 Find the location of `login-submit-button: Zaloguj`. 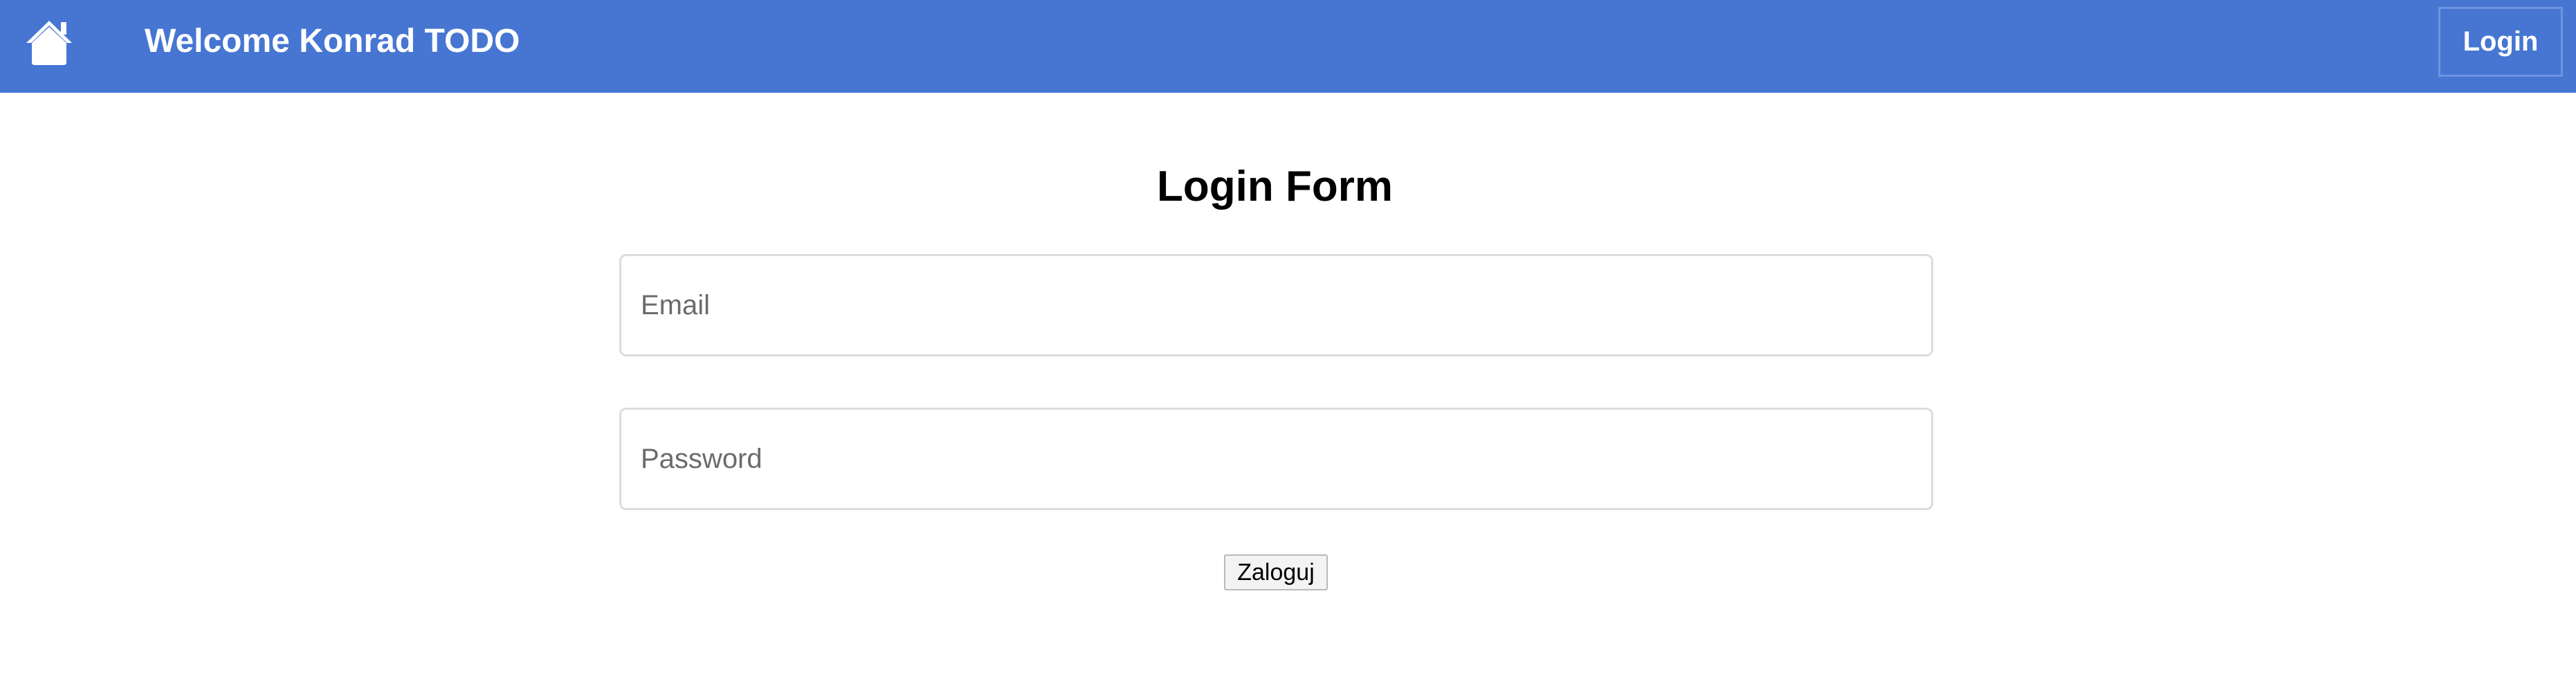

login-submit-button: Zaloguj is located at coordinates (1276, 572).